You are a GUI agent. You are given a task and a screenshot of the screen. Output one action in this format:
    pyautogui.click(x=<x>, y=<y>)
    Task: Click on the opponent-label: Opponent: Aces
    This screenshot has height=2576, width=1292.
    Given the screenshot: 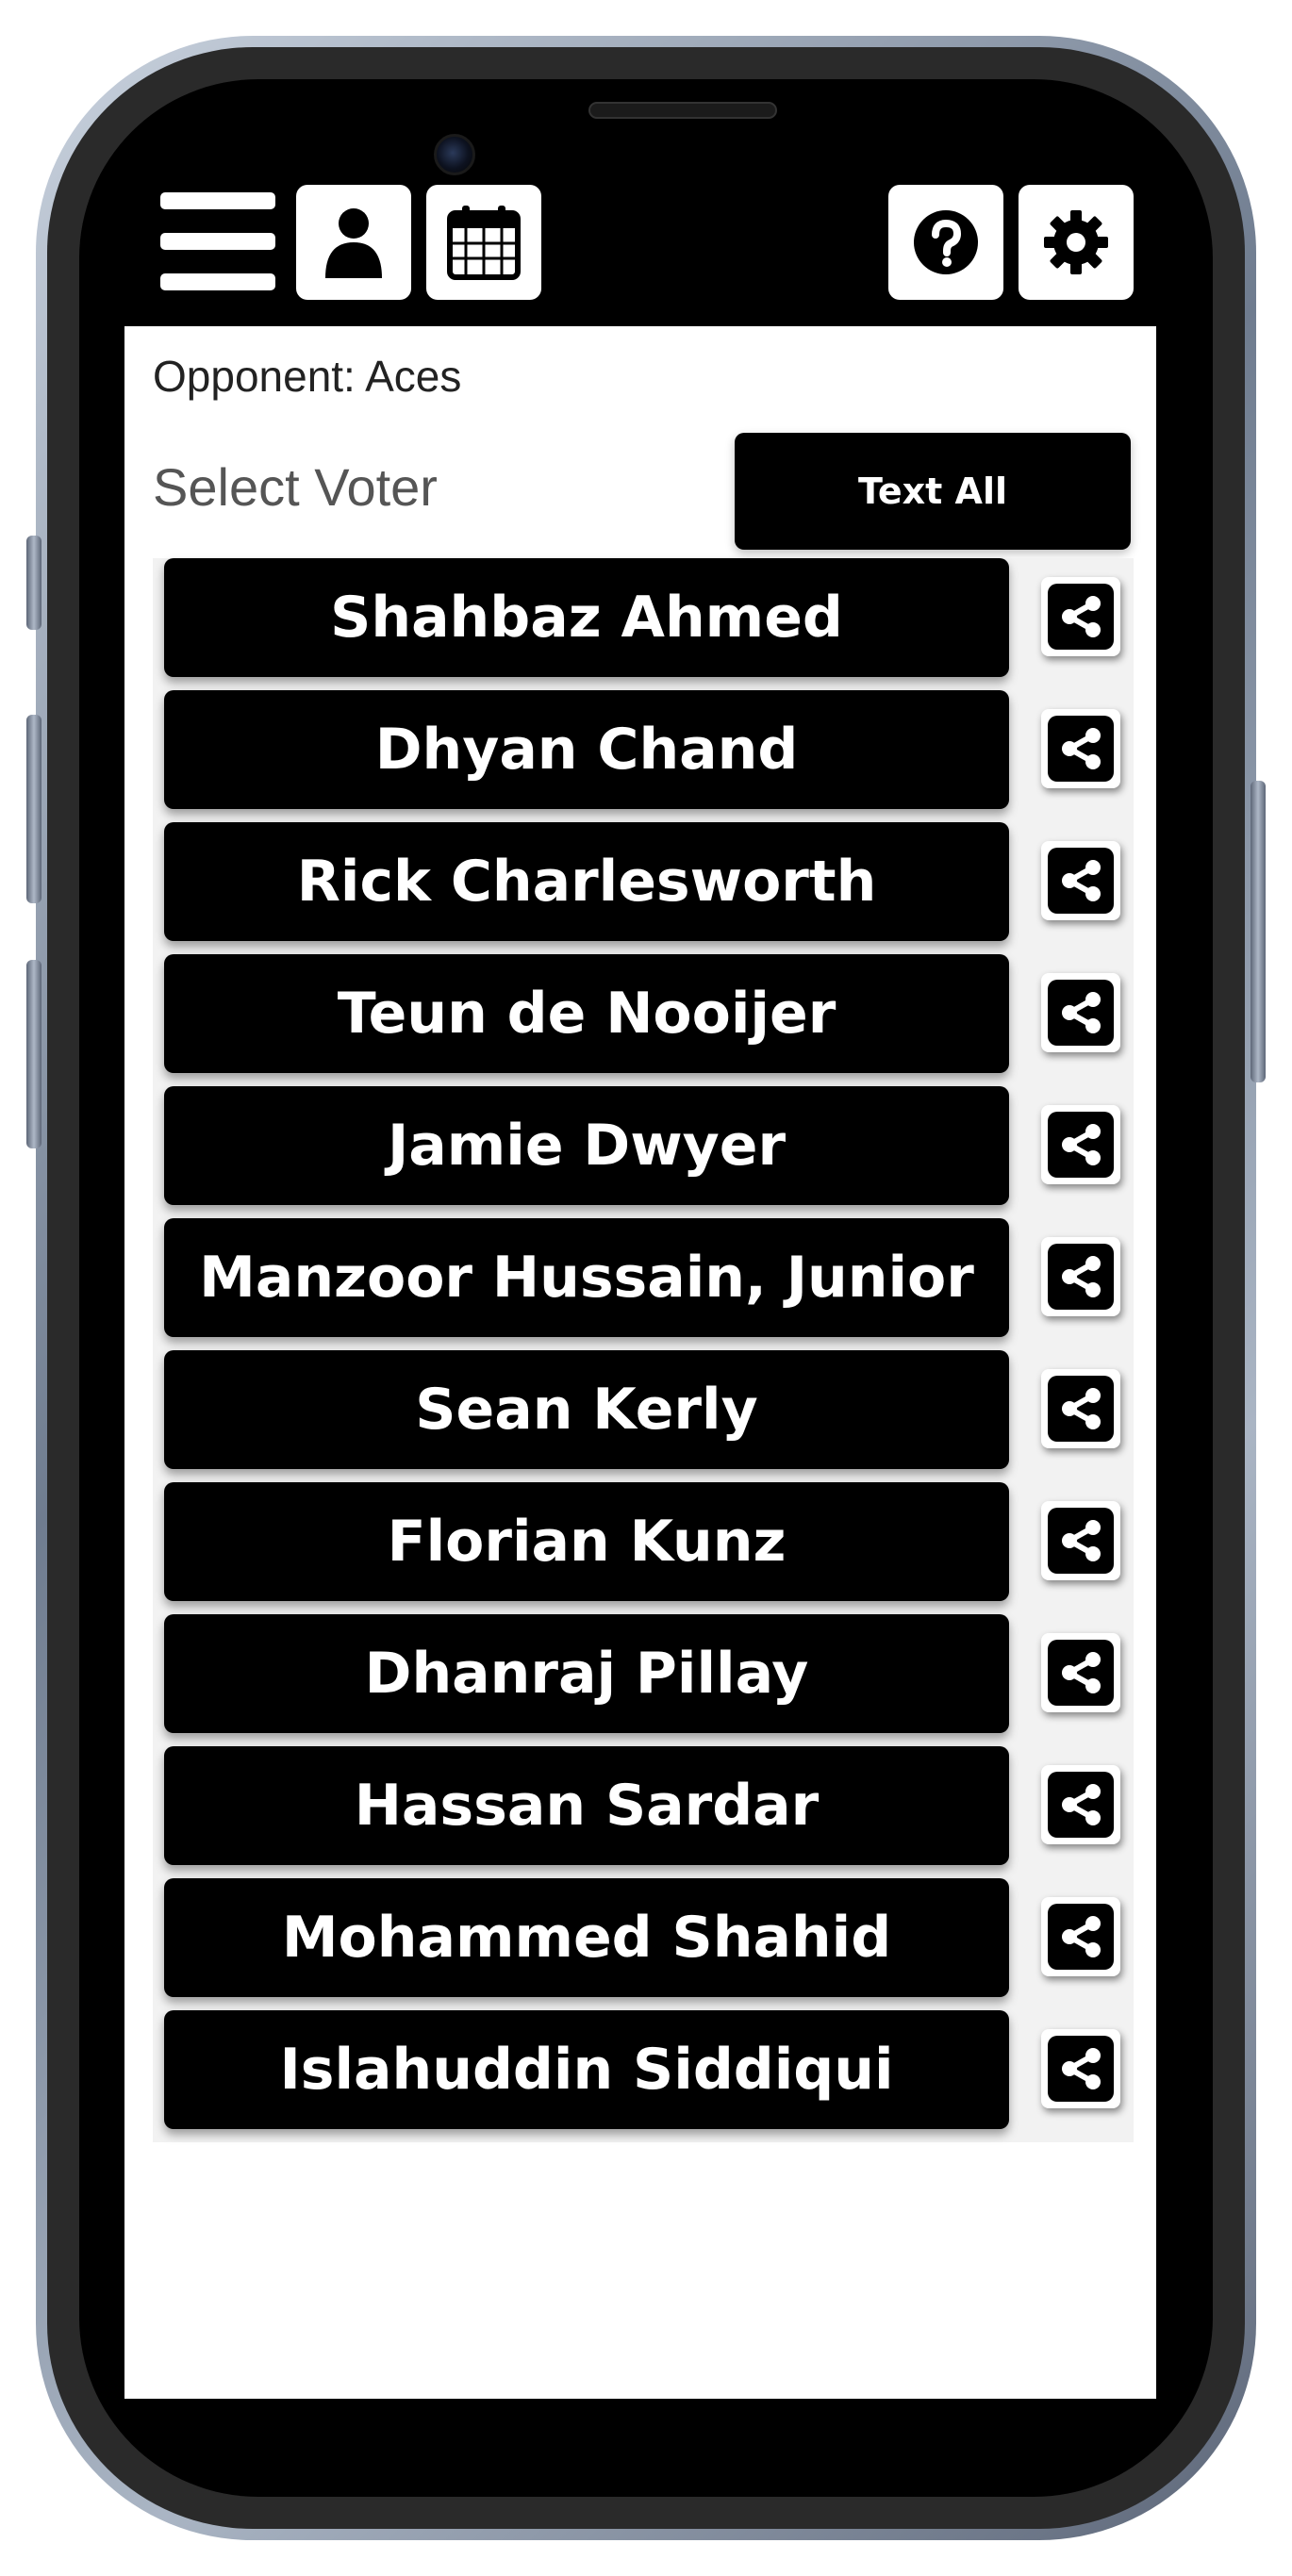 What is the action you would take?
    pyautogui.click(x=307, y=376)
    